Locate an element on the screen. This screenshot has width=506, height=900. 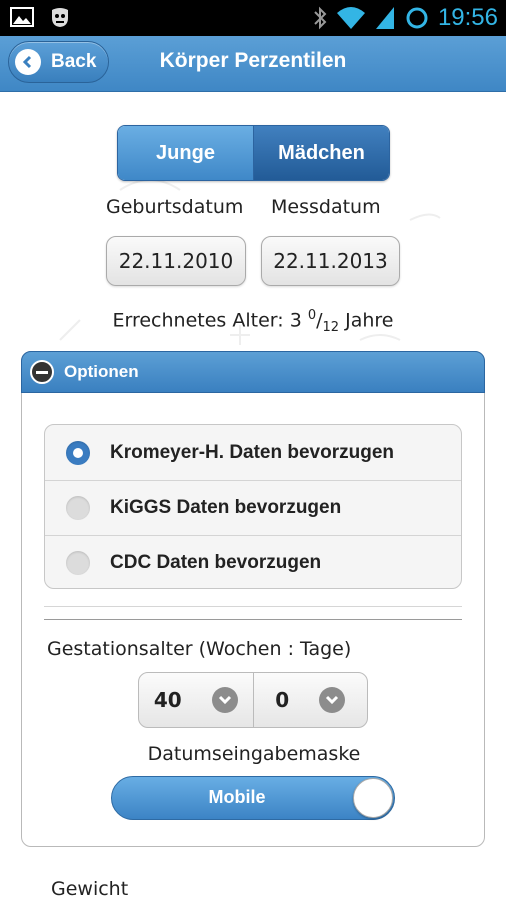
date-mask-label: Datumseingabemaske is located at coordinates (254, 754).